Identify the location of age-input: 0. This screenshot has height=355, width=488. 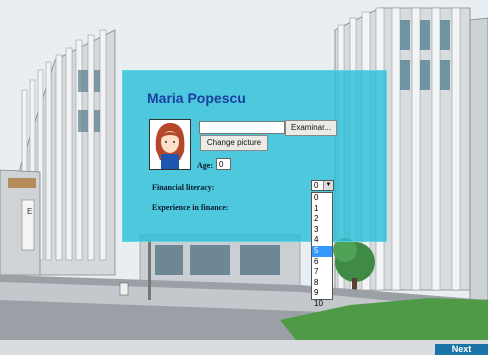
(223, 164).